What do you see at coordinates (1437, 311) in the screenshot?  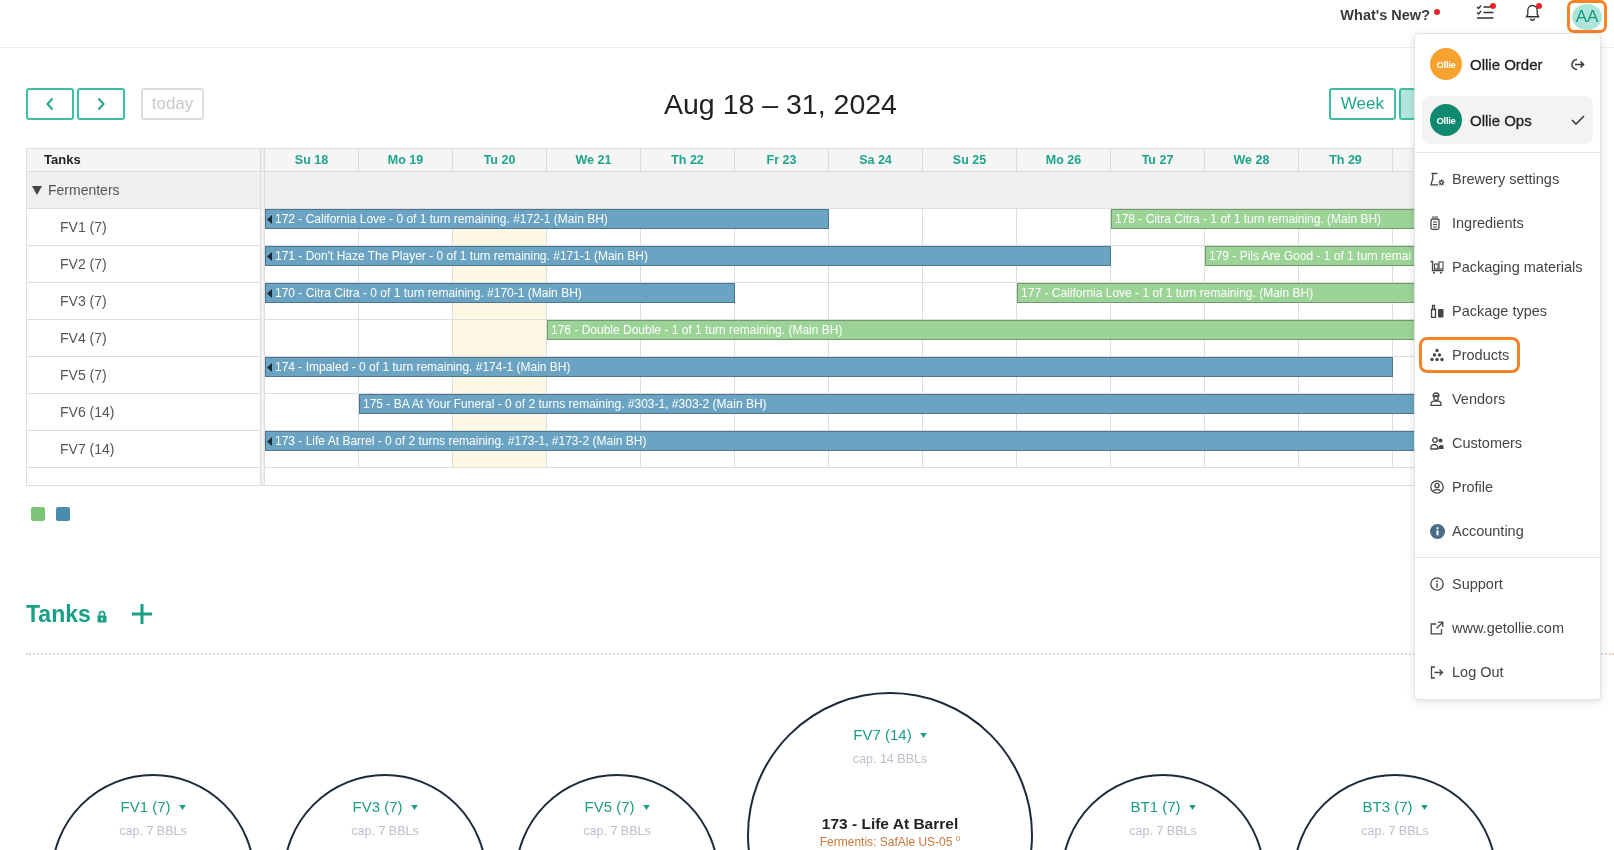 I see `bottles-icon` at bounding box center [1437, 311].